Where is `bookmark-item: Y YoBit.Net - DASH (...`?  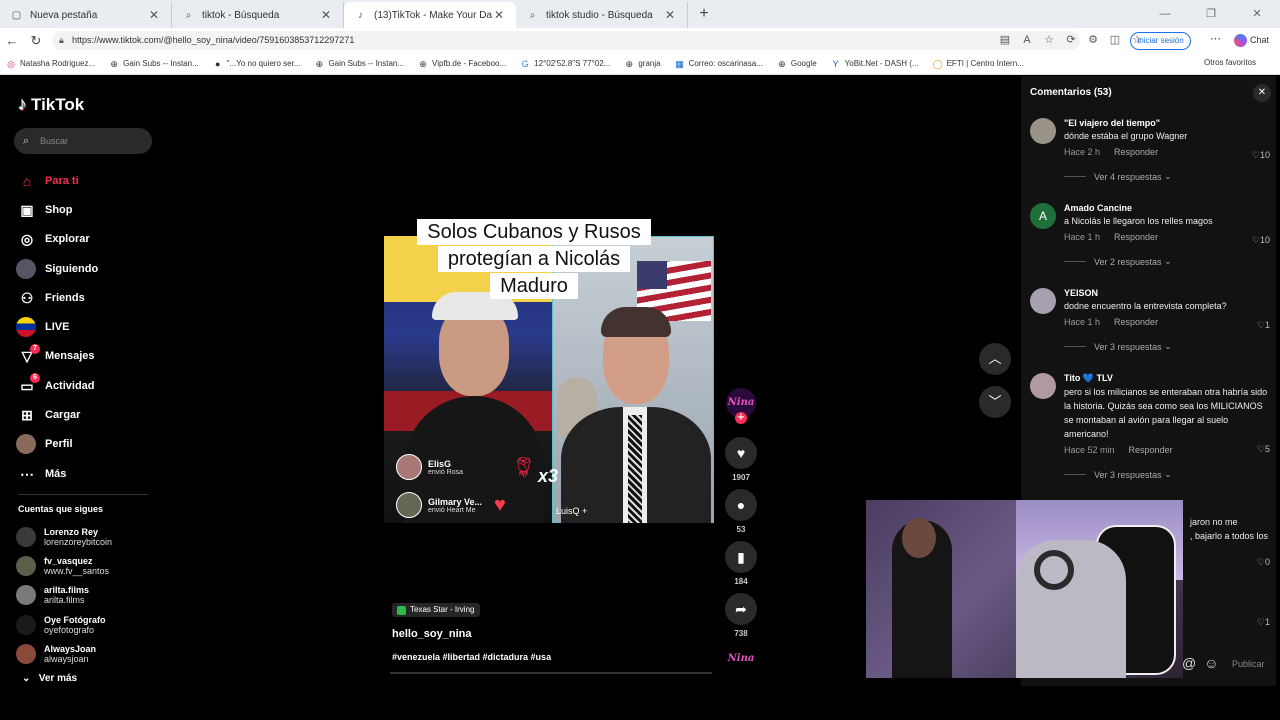 bookmark-item: Y YoBit.Net - DASH (... is located at coordinates (875, 64).